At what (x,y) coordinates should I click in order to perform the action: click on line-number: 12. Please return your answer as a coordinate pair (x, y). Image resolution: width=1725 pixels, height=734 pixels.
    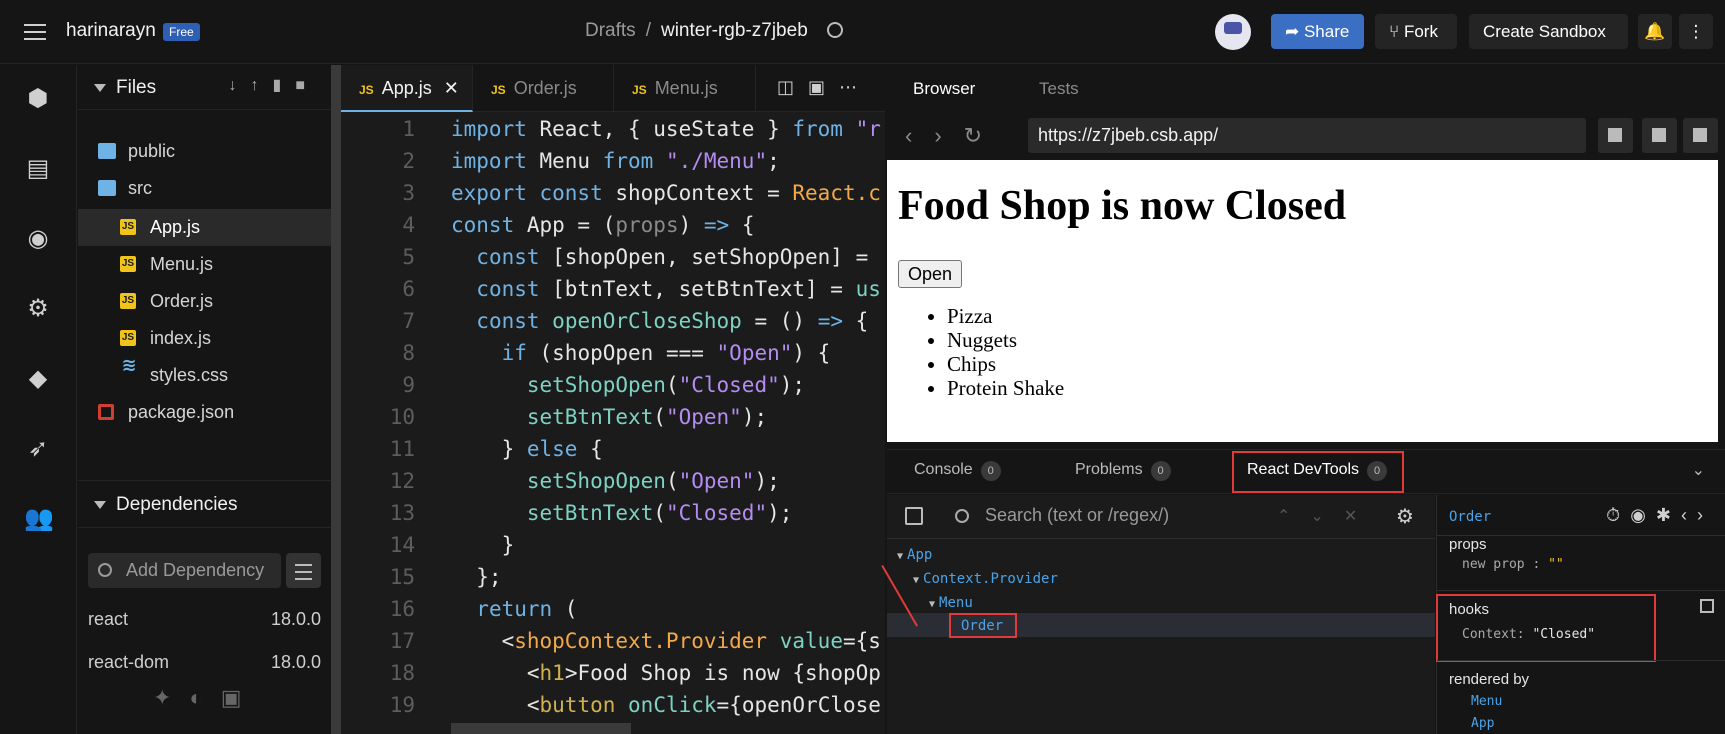
    Looking at the image, I should click on (402, 481).